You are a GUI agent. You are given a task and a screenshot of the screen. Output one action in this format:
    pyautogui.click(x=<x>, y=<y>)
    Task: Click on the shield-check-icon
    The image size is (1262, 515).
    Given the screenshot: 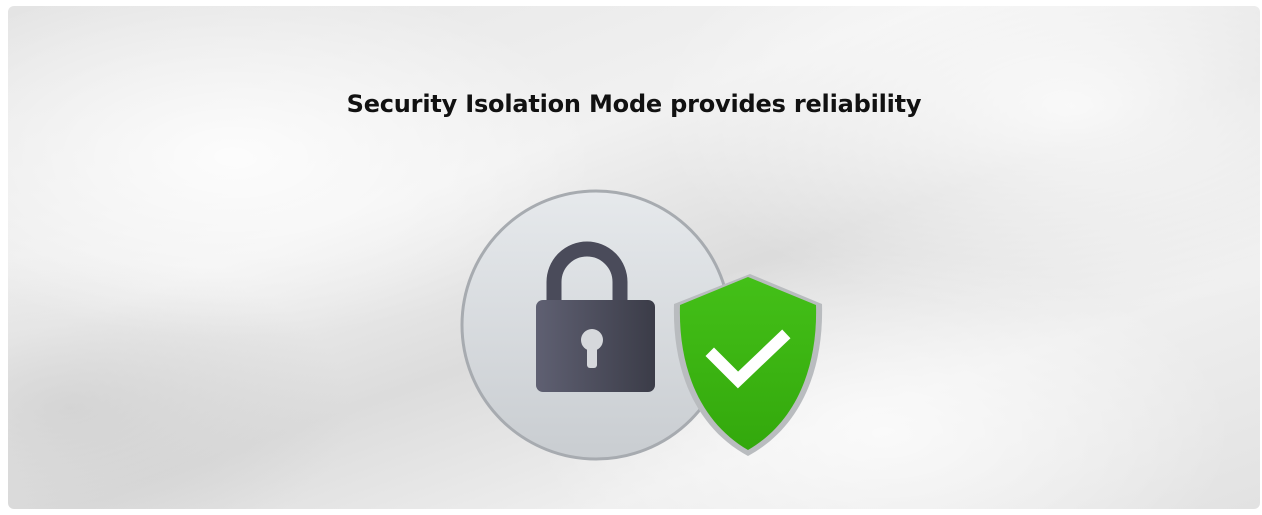 What is the action you would take?
    pyautogui.click(x=748, y=365)
    